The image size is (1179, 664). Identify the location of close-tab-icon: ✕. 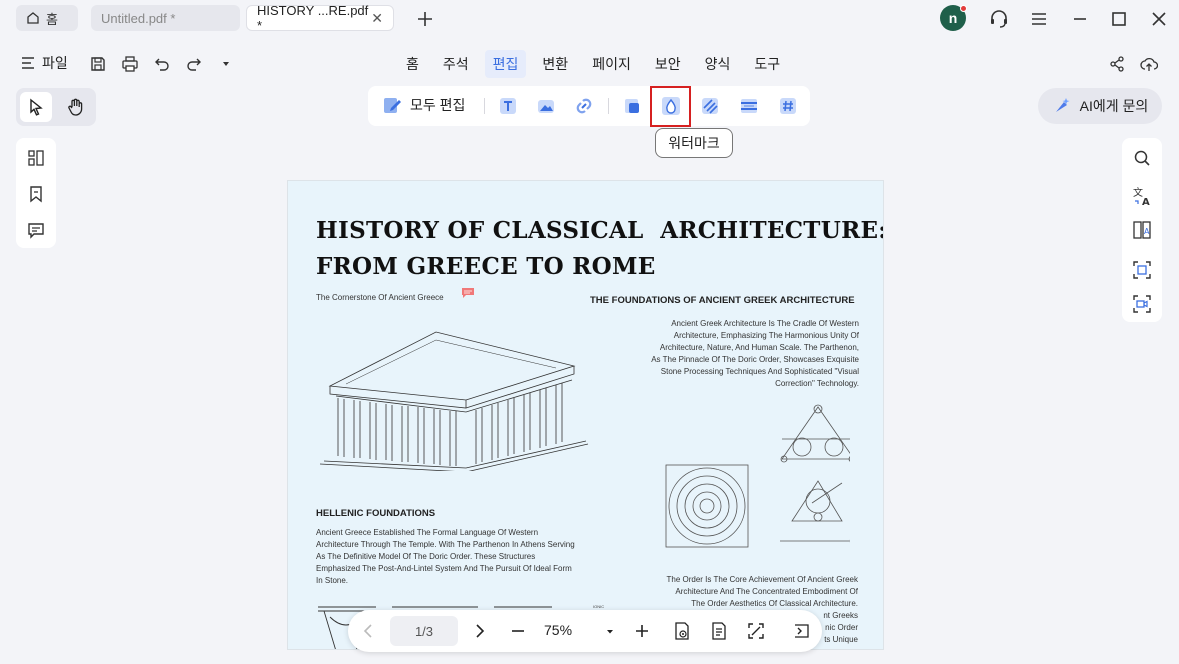
(377, 18).